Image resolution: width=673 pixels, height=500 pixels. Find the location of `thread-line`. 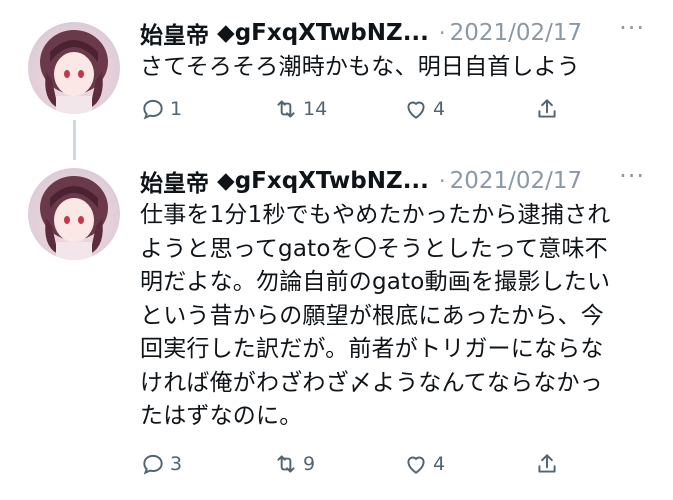

thread-line is located at coordinates (74, 140).